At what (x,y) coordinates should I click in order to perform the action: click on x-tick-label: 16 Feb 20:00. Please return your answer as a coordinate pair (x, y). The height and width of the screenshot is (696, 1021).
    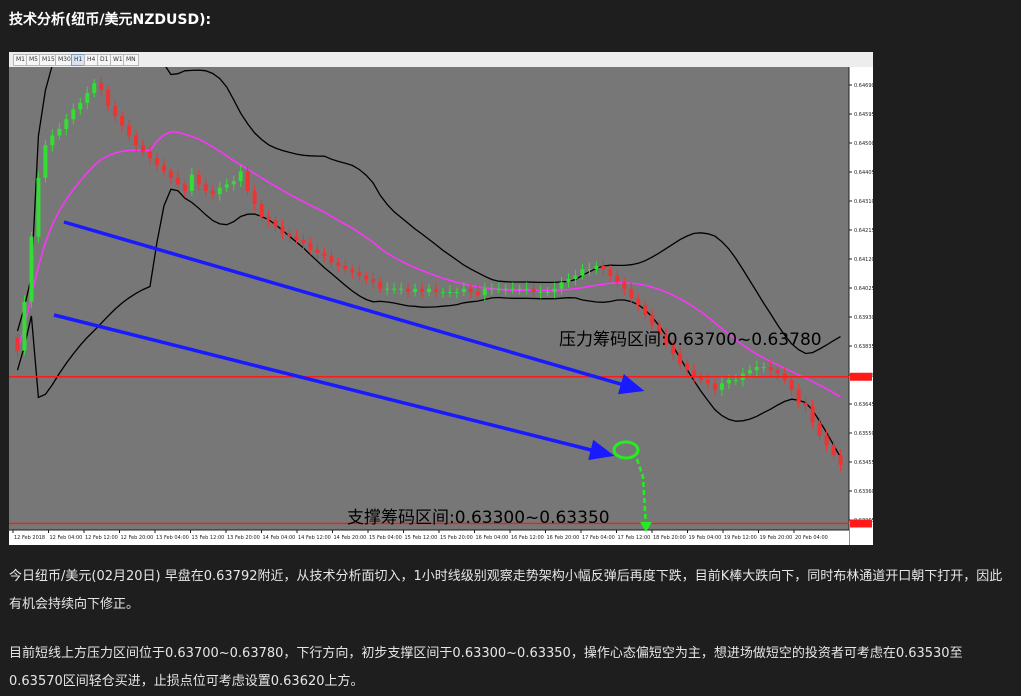
    Looking at the image, I should click on (563, 538).